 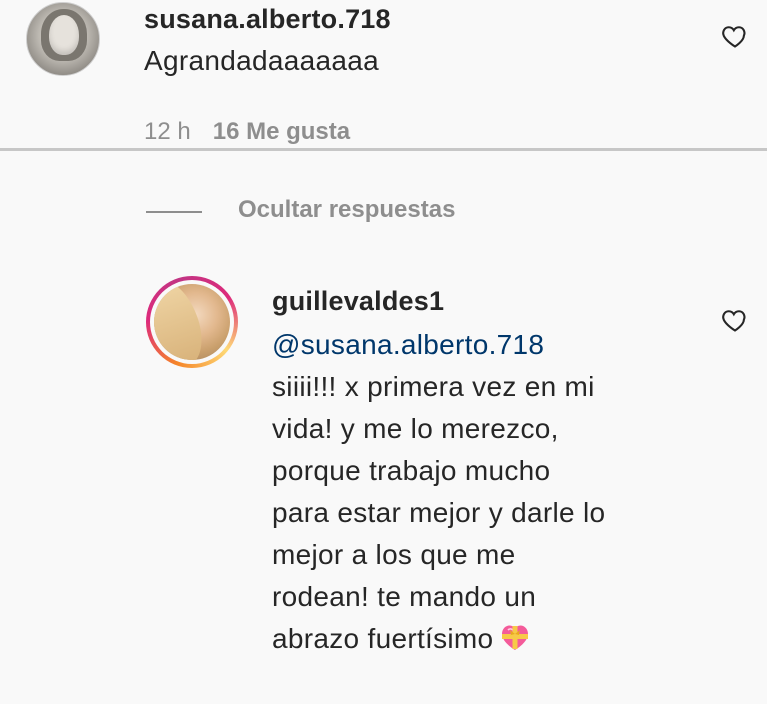 I want to click on reply-line-last: abrazo fuertísimo, so click(x=438, y=639).